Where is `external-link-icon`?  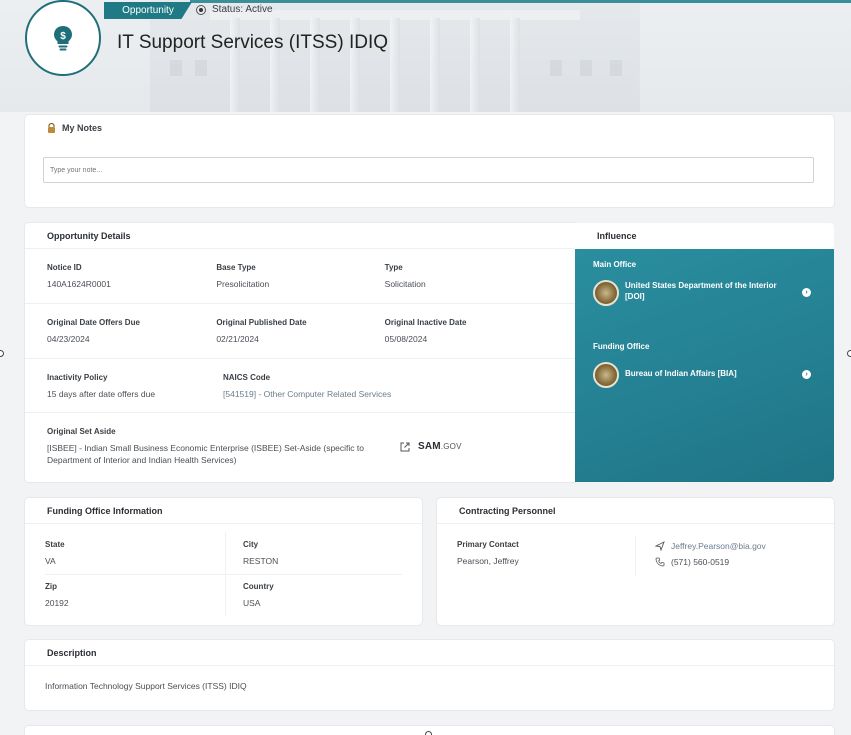 external-link-icon is located at coordinates (405, 447).